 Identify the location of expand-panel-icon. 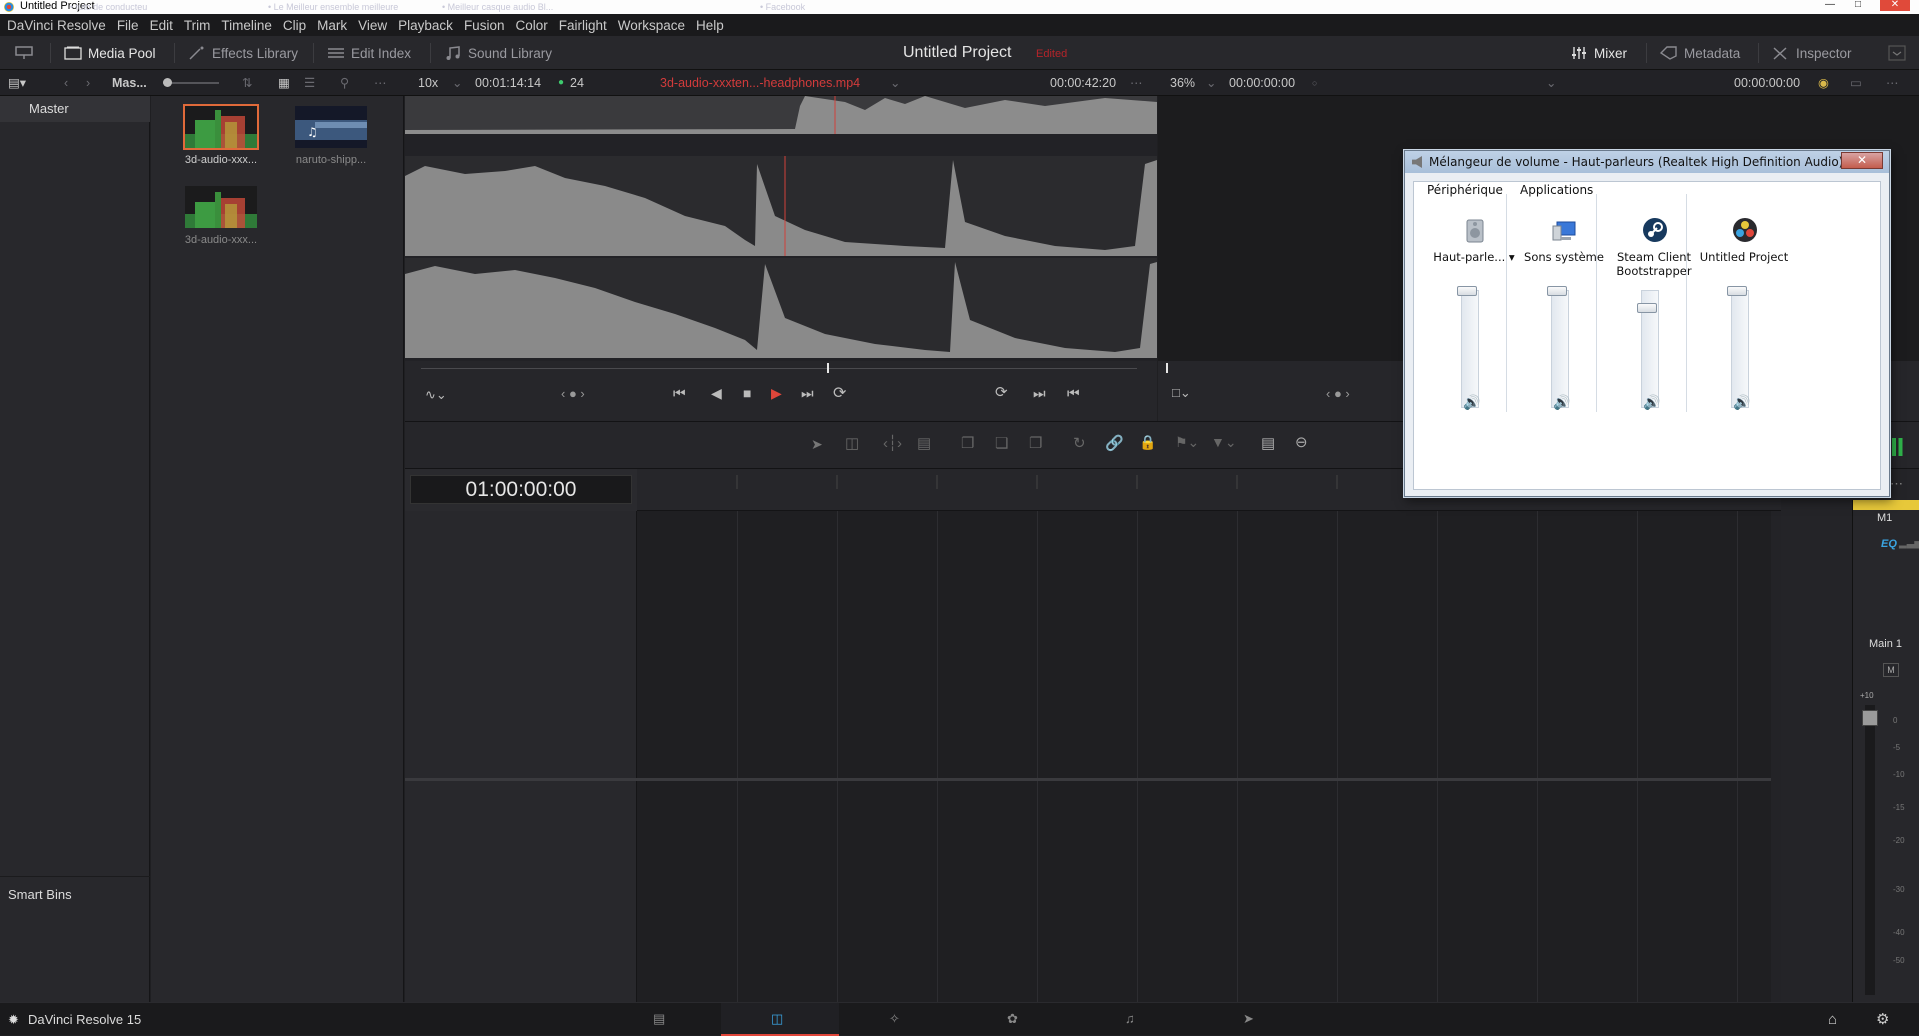
(1897, 53).